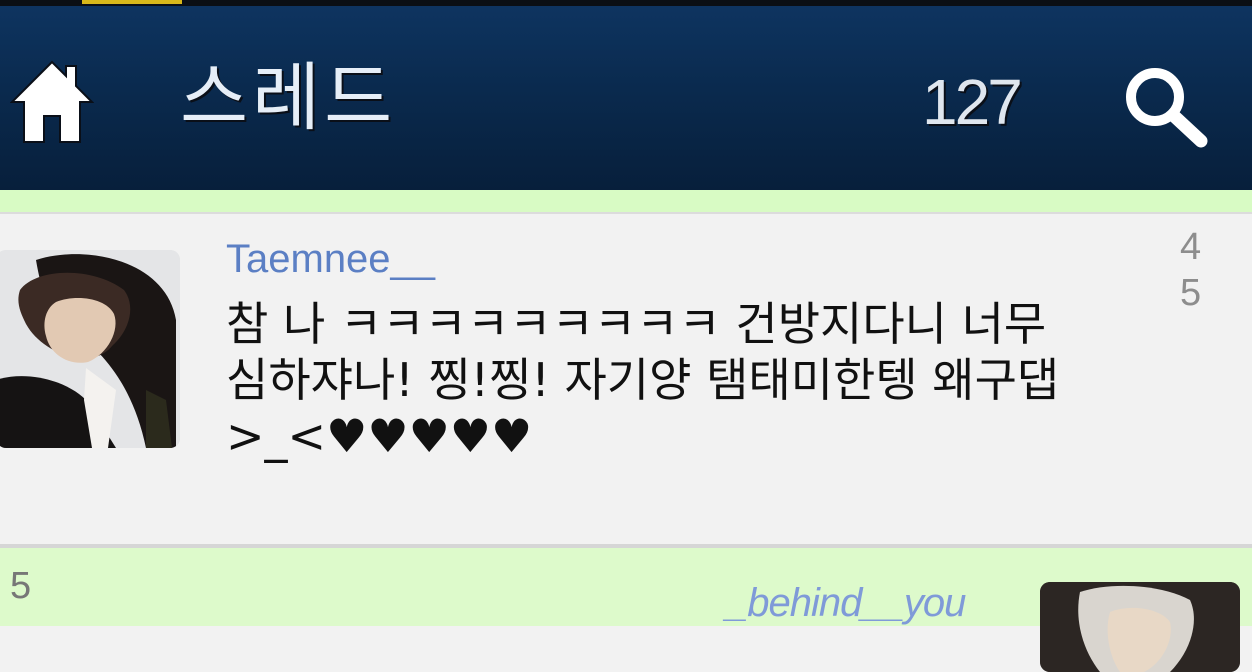 The height and width of the screenshot is (672, 1252). What do you see at coordinates (132, 2) in the screenshot?
I see `status-notification-indicator` at bounding box center [132, 2].